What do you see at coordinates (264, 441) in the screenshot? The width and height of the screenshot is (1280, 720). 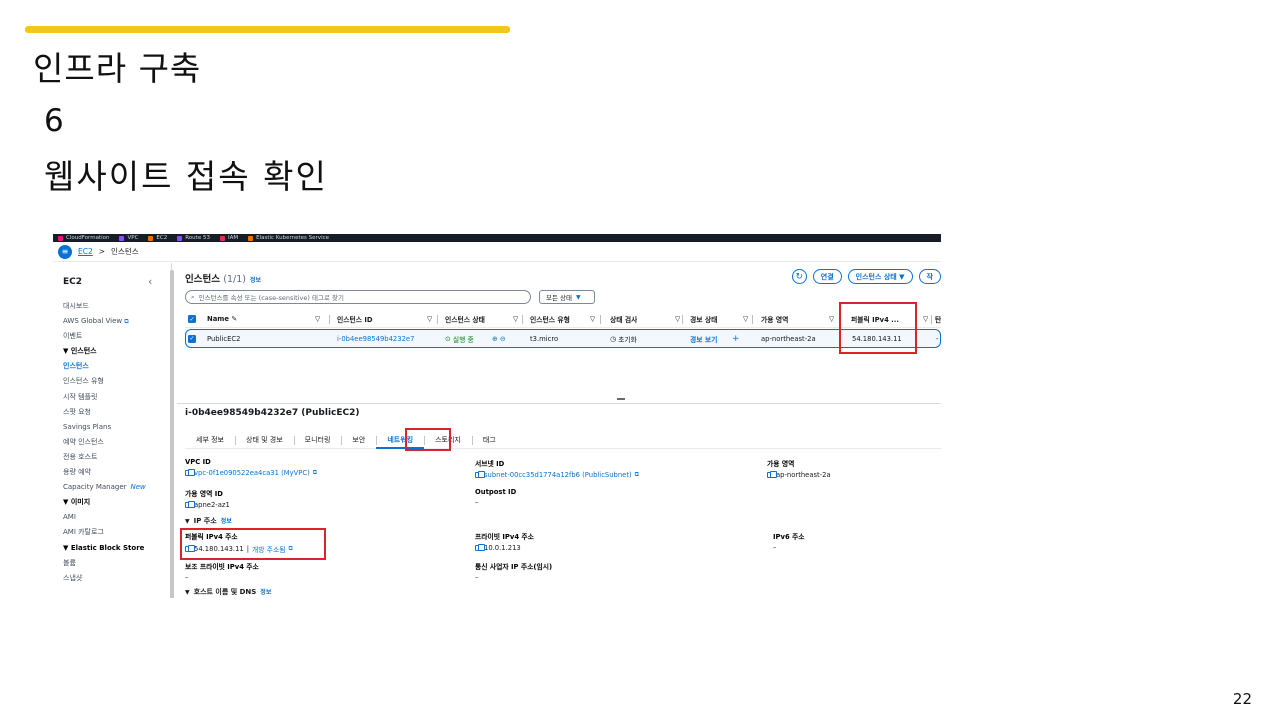 I see `tab-status-alarms: 상태 및 경보` at bounding box center [264, 441].